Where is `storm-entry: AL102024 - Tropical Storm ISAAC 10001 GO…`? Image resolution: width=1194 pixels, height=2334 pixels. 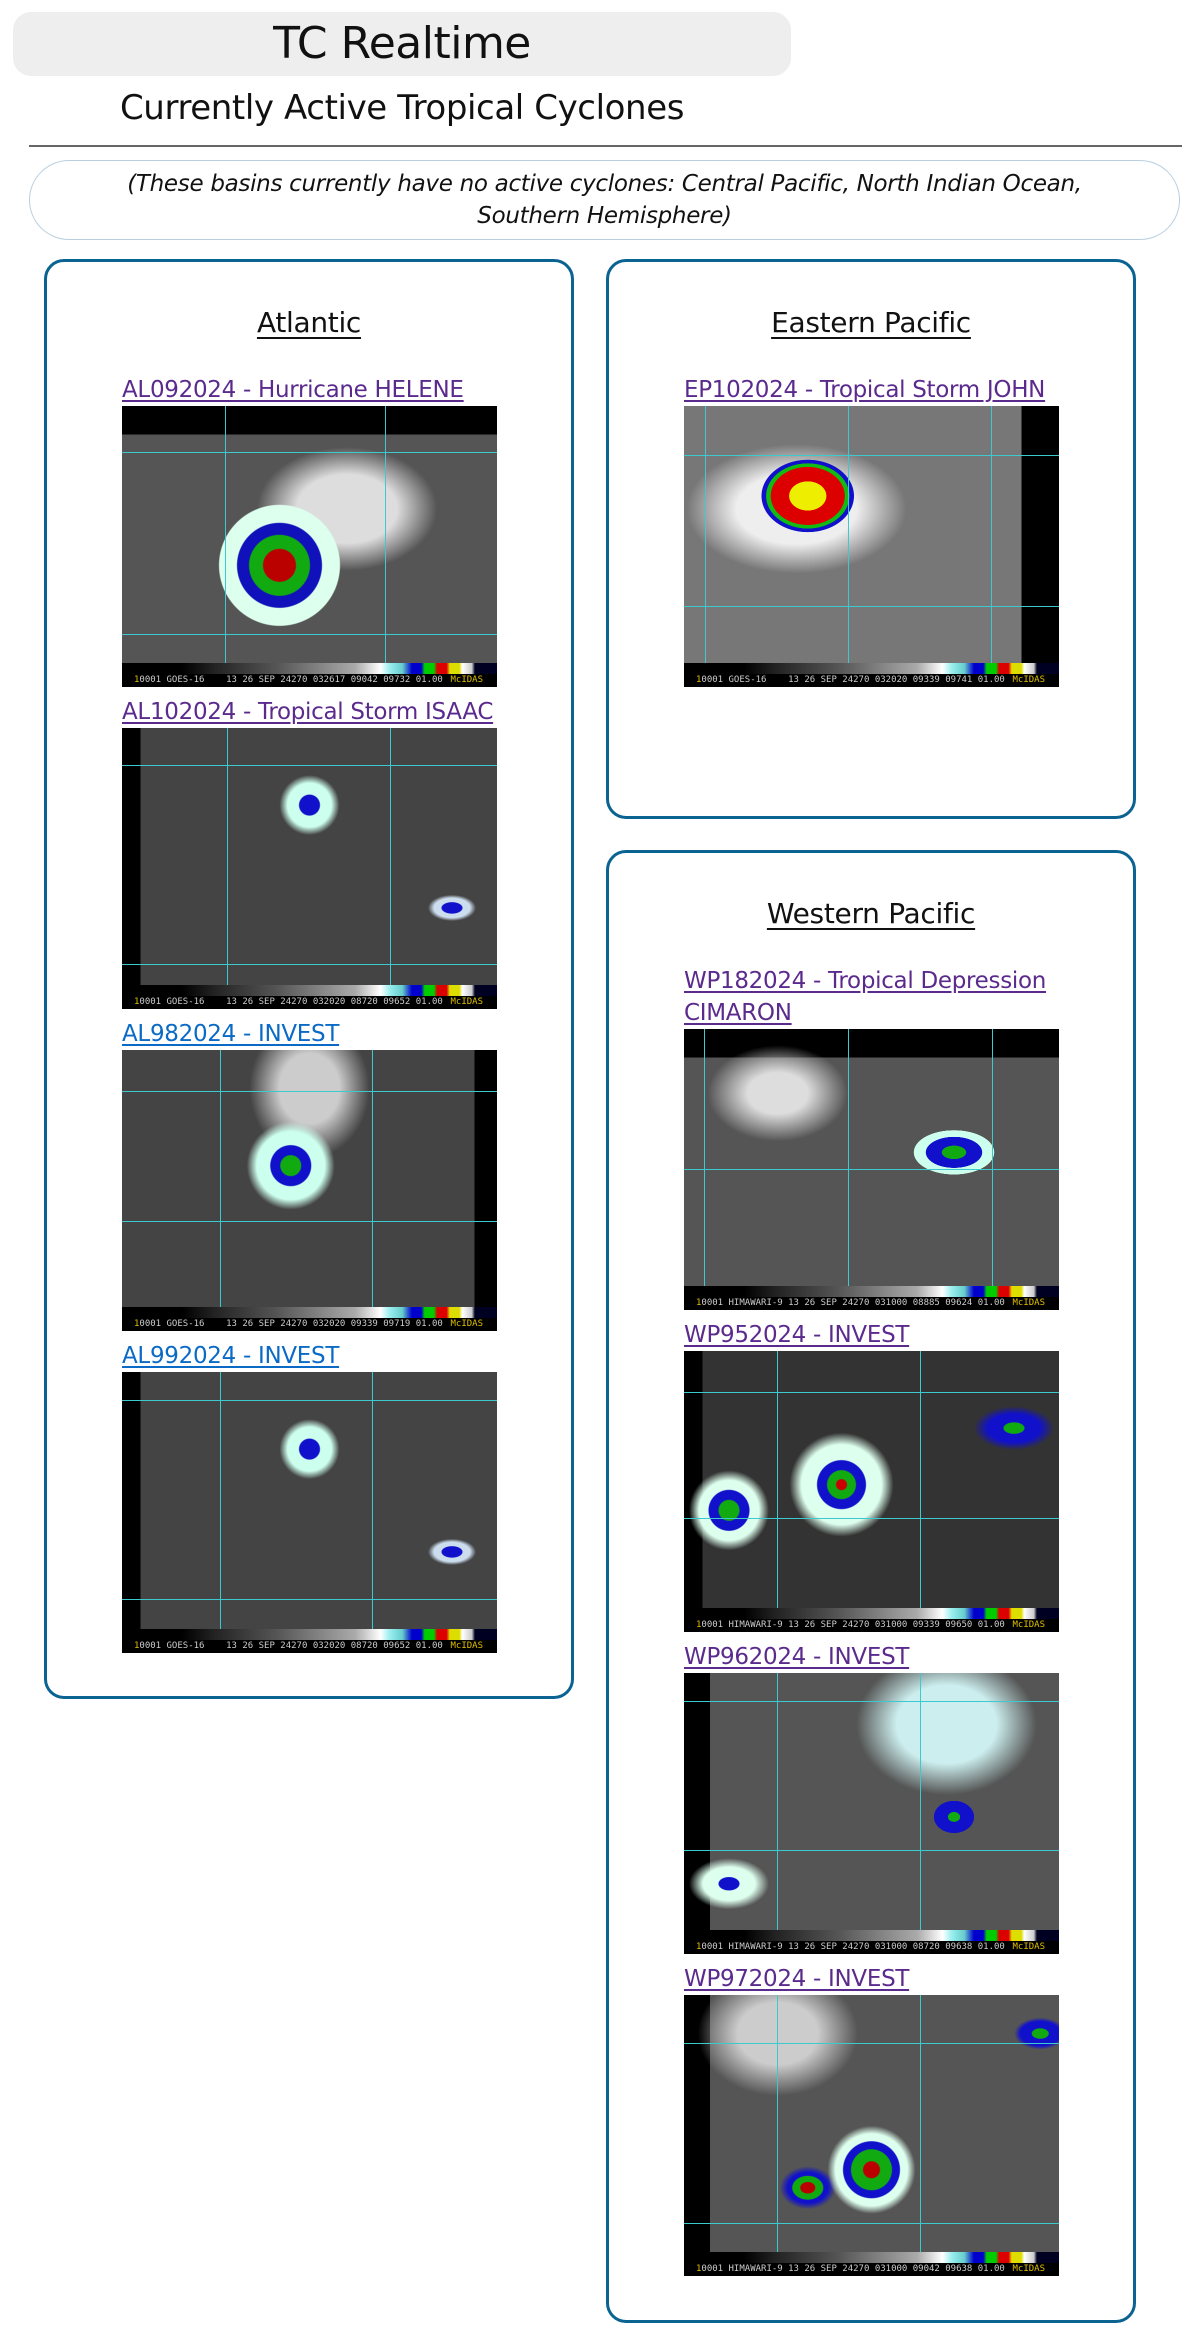 storm-entry: AL102024 - Tropical Storm ISAAC 10001 GO… is located at coordinates (312, 852).